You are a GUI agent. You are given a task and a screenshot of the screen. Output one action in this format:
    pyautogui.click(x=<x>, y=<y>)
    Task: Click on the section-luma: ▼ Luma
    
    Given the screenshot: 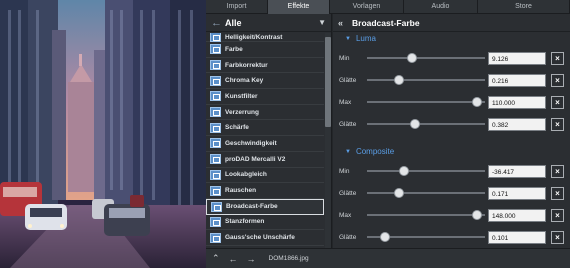 What is the action you would take?
    pyautogui.click(x=360, y=38)
    